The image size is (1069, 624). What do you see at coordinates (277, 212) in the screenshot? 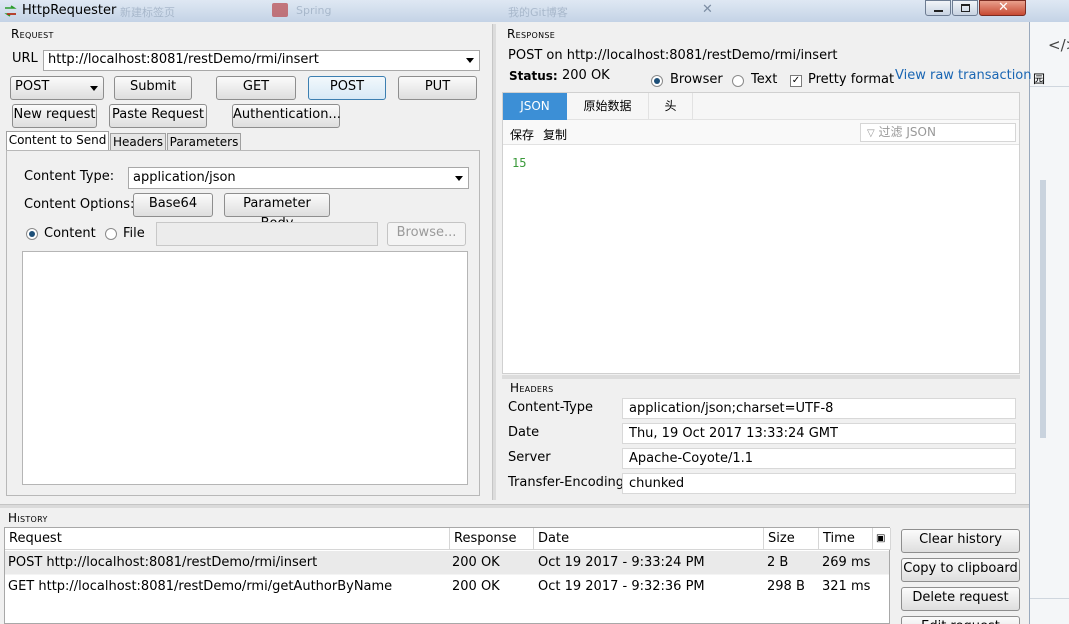
I see `parameter-body-button: Parameter Body` at bounding box center [277, 212].